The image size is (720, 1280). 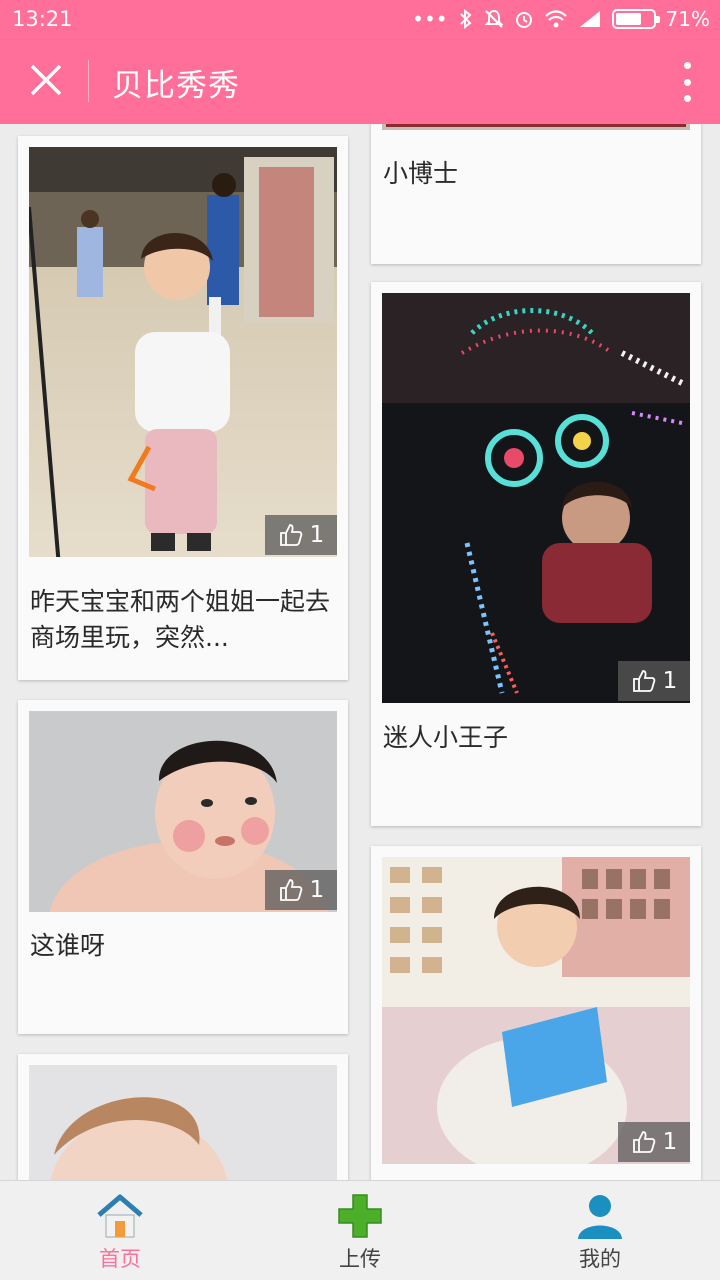 I want to click on bottom-nav: 首页 上传 我的, so click(x=360, y=1230).